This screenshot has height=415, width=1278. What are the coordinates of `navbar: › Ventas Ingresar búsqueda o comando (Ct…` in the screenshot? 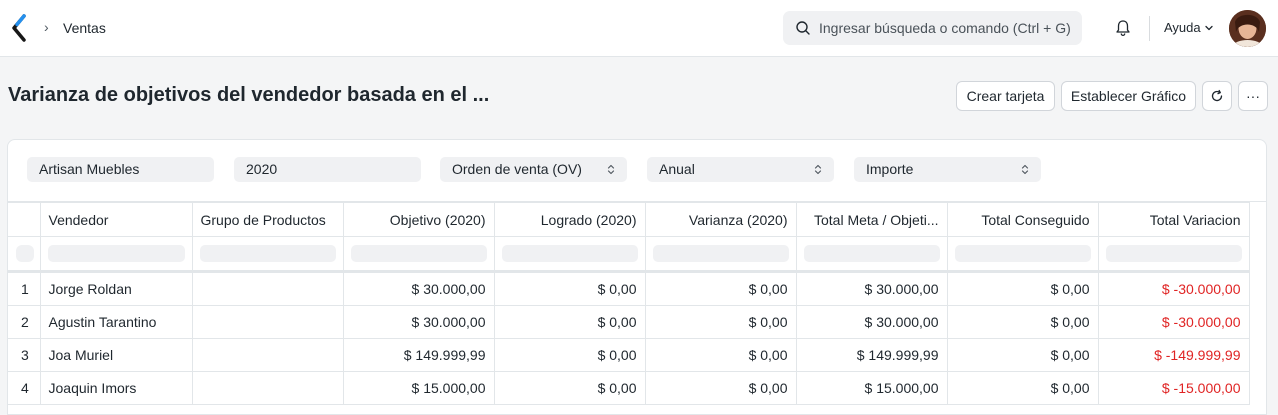 It's located at (639, 28).